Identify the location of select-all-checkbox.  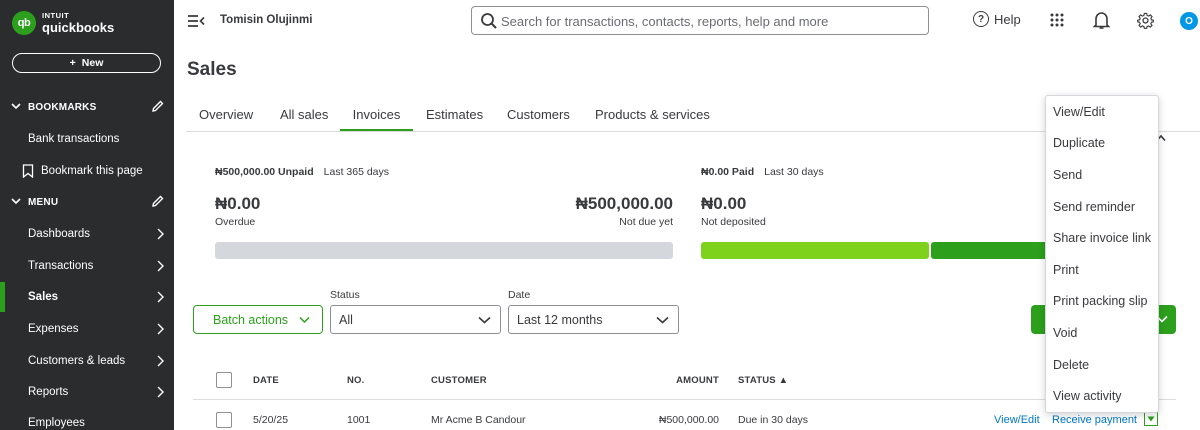
(224, 380).